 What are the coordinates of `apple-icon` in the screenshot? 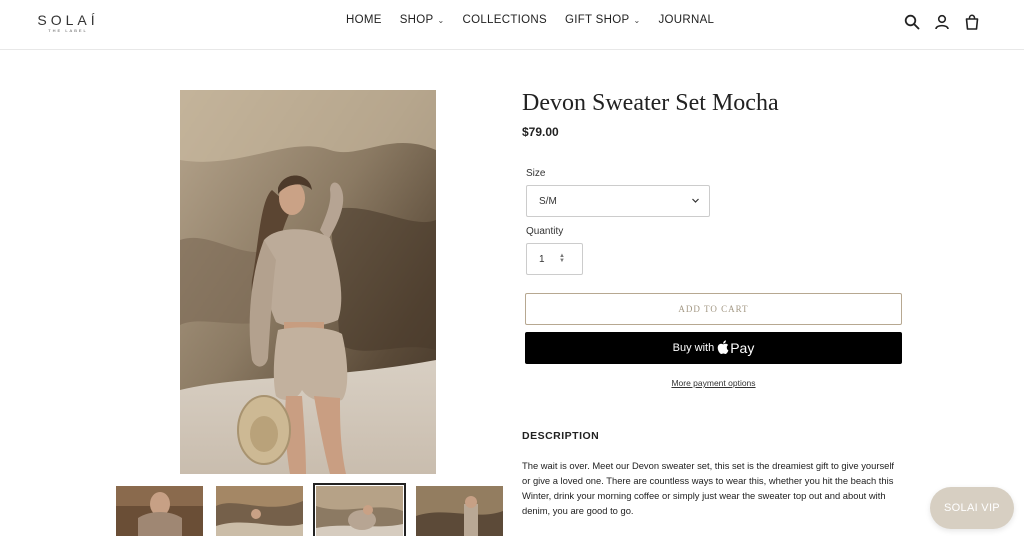 It's located at (723, 348).